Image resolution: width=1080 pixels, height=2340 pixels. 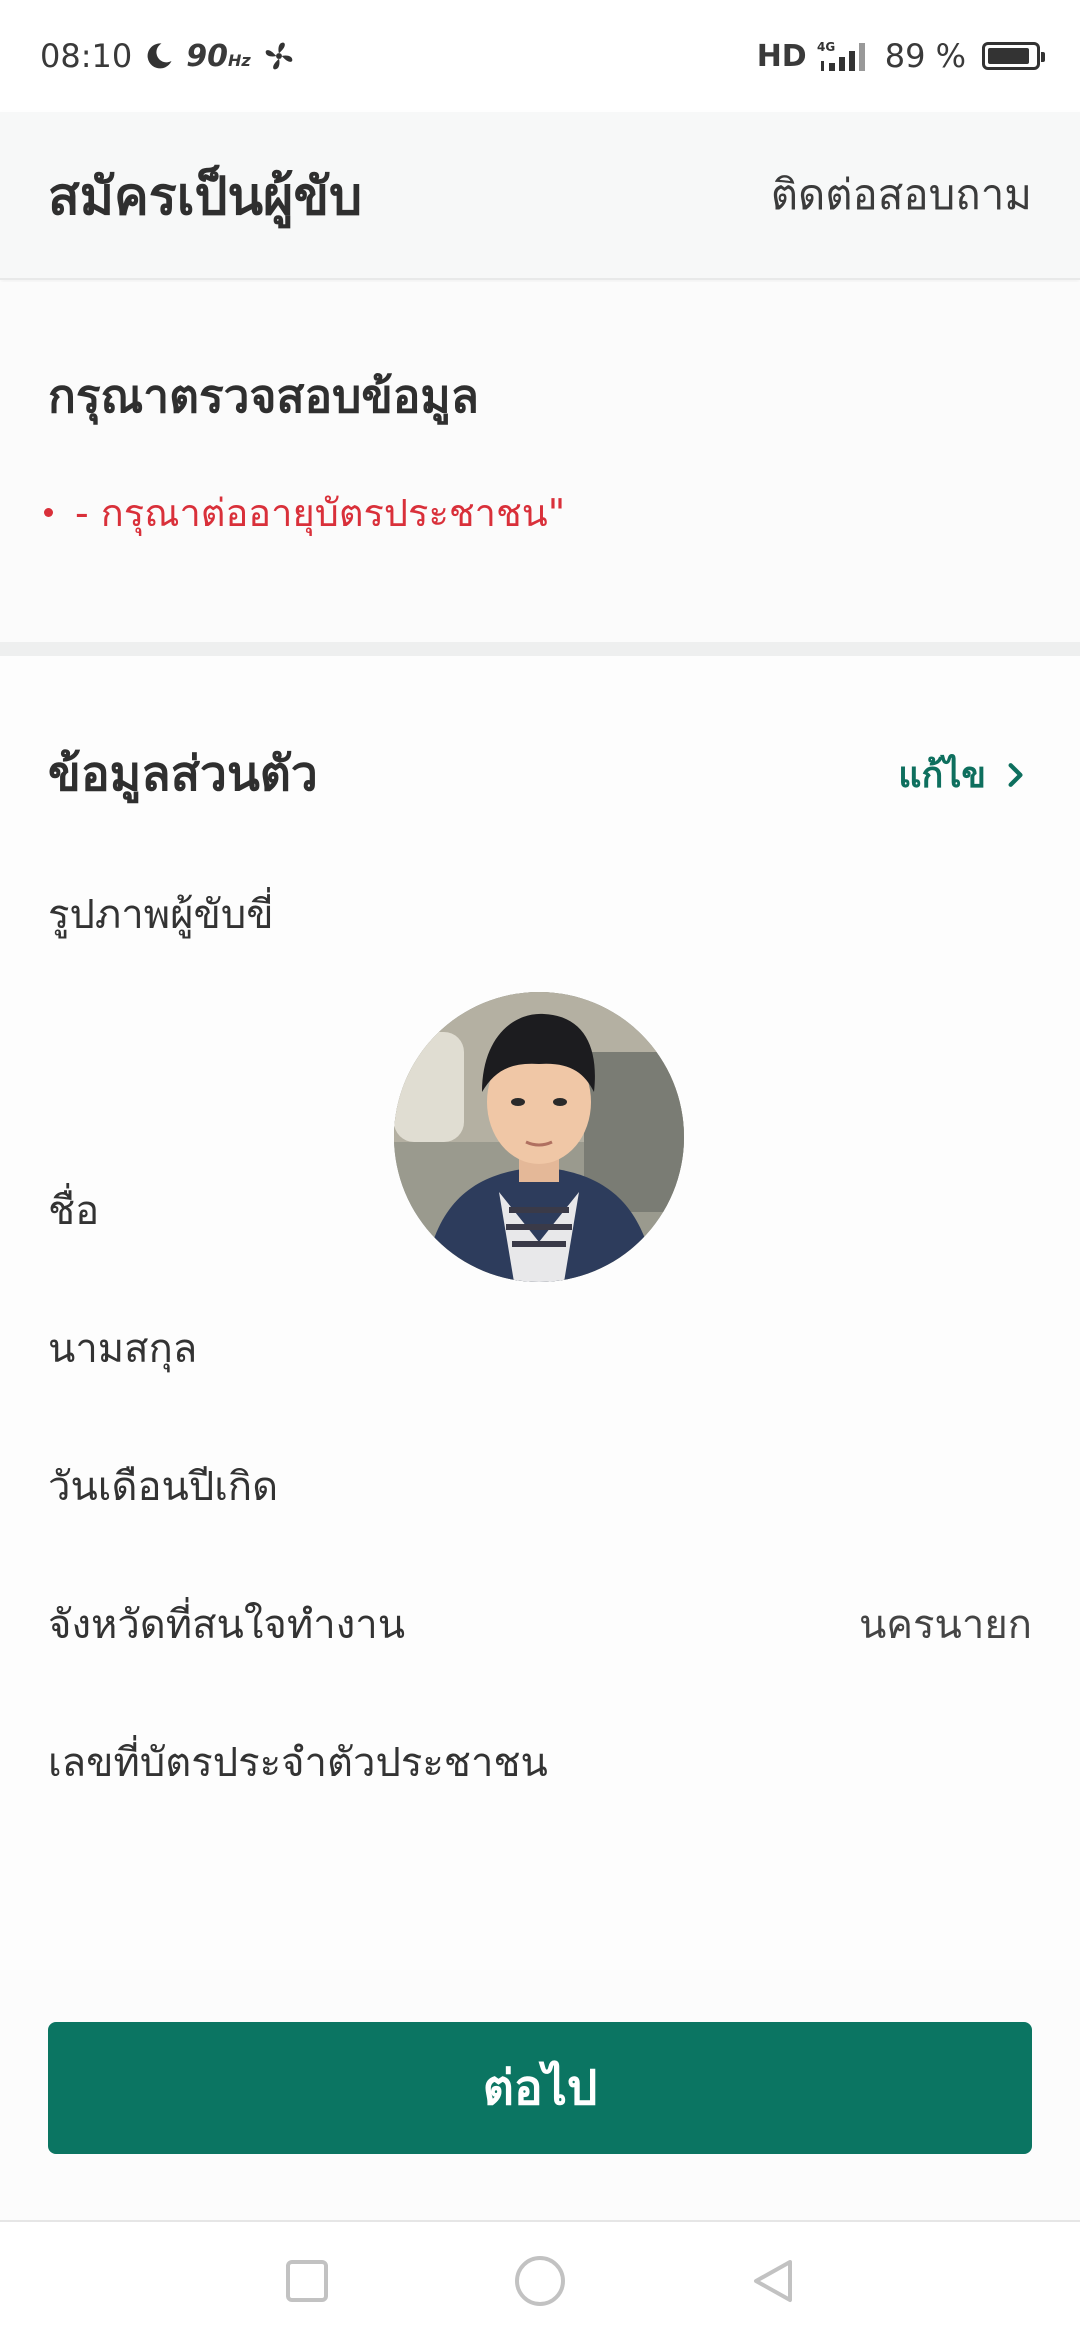 I want to click on recent-apps-icon, so click(x=306, y=2281).